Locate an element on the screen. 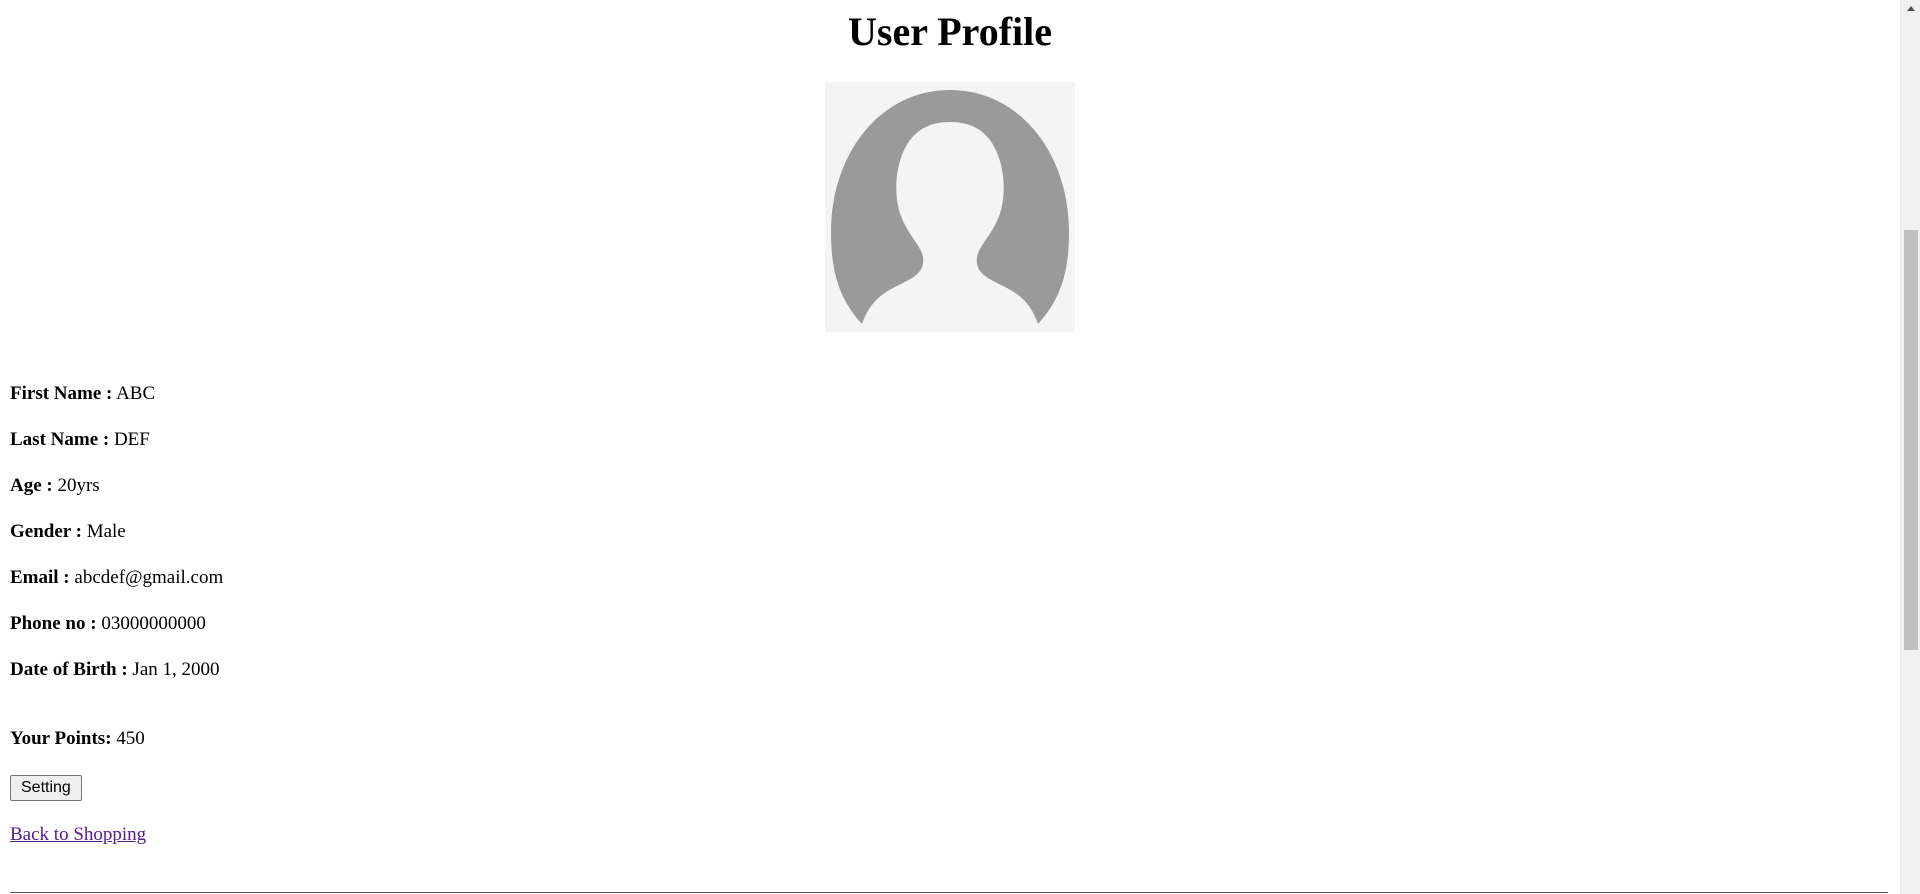 This screenshot has height=894, width=1920. points-field: Your Points: 450 is located at coordinates (77, 739).